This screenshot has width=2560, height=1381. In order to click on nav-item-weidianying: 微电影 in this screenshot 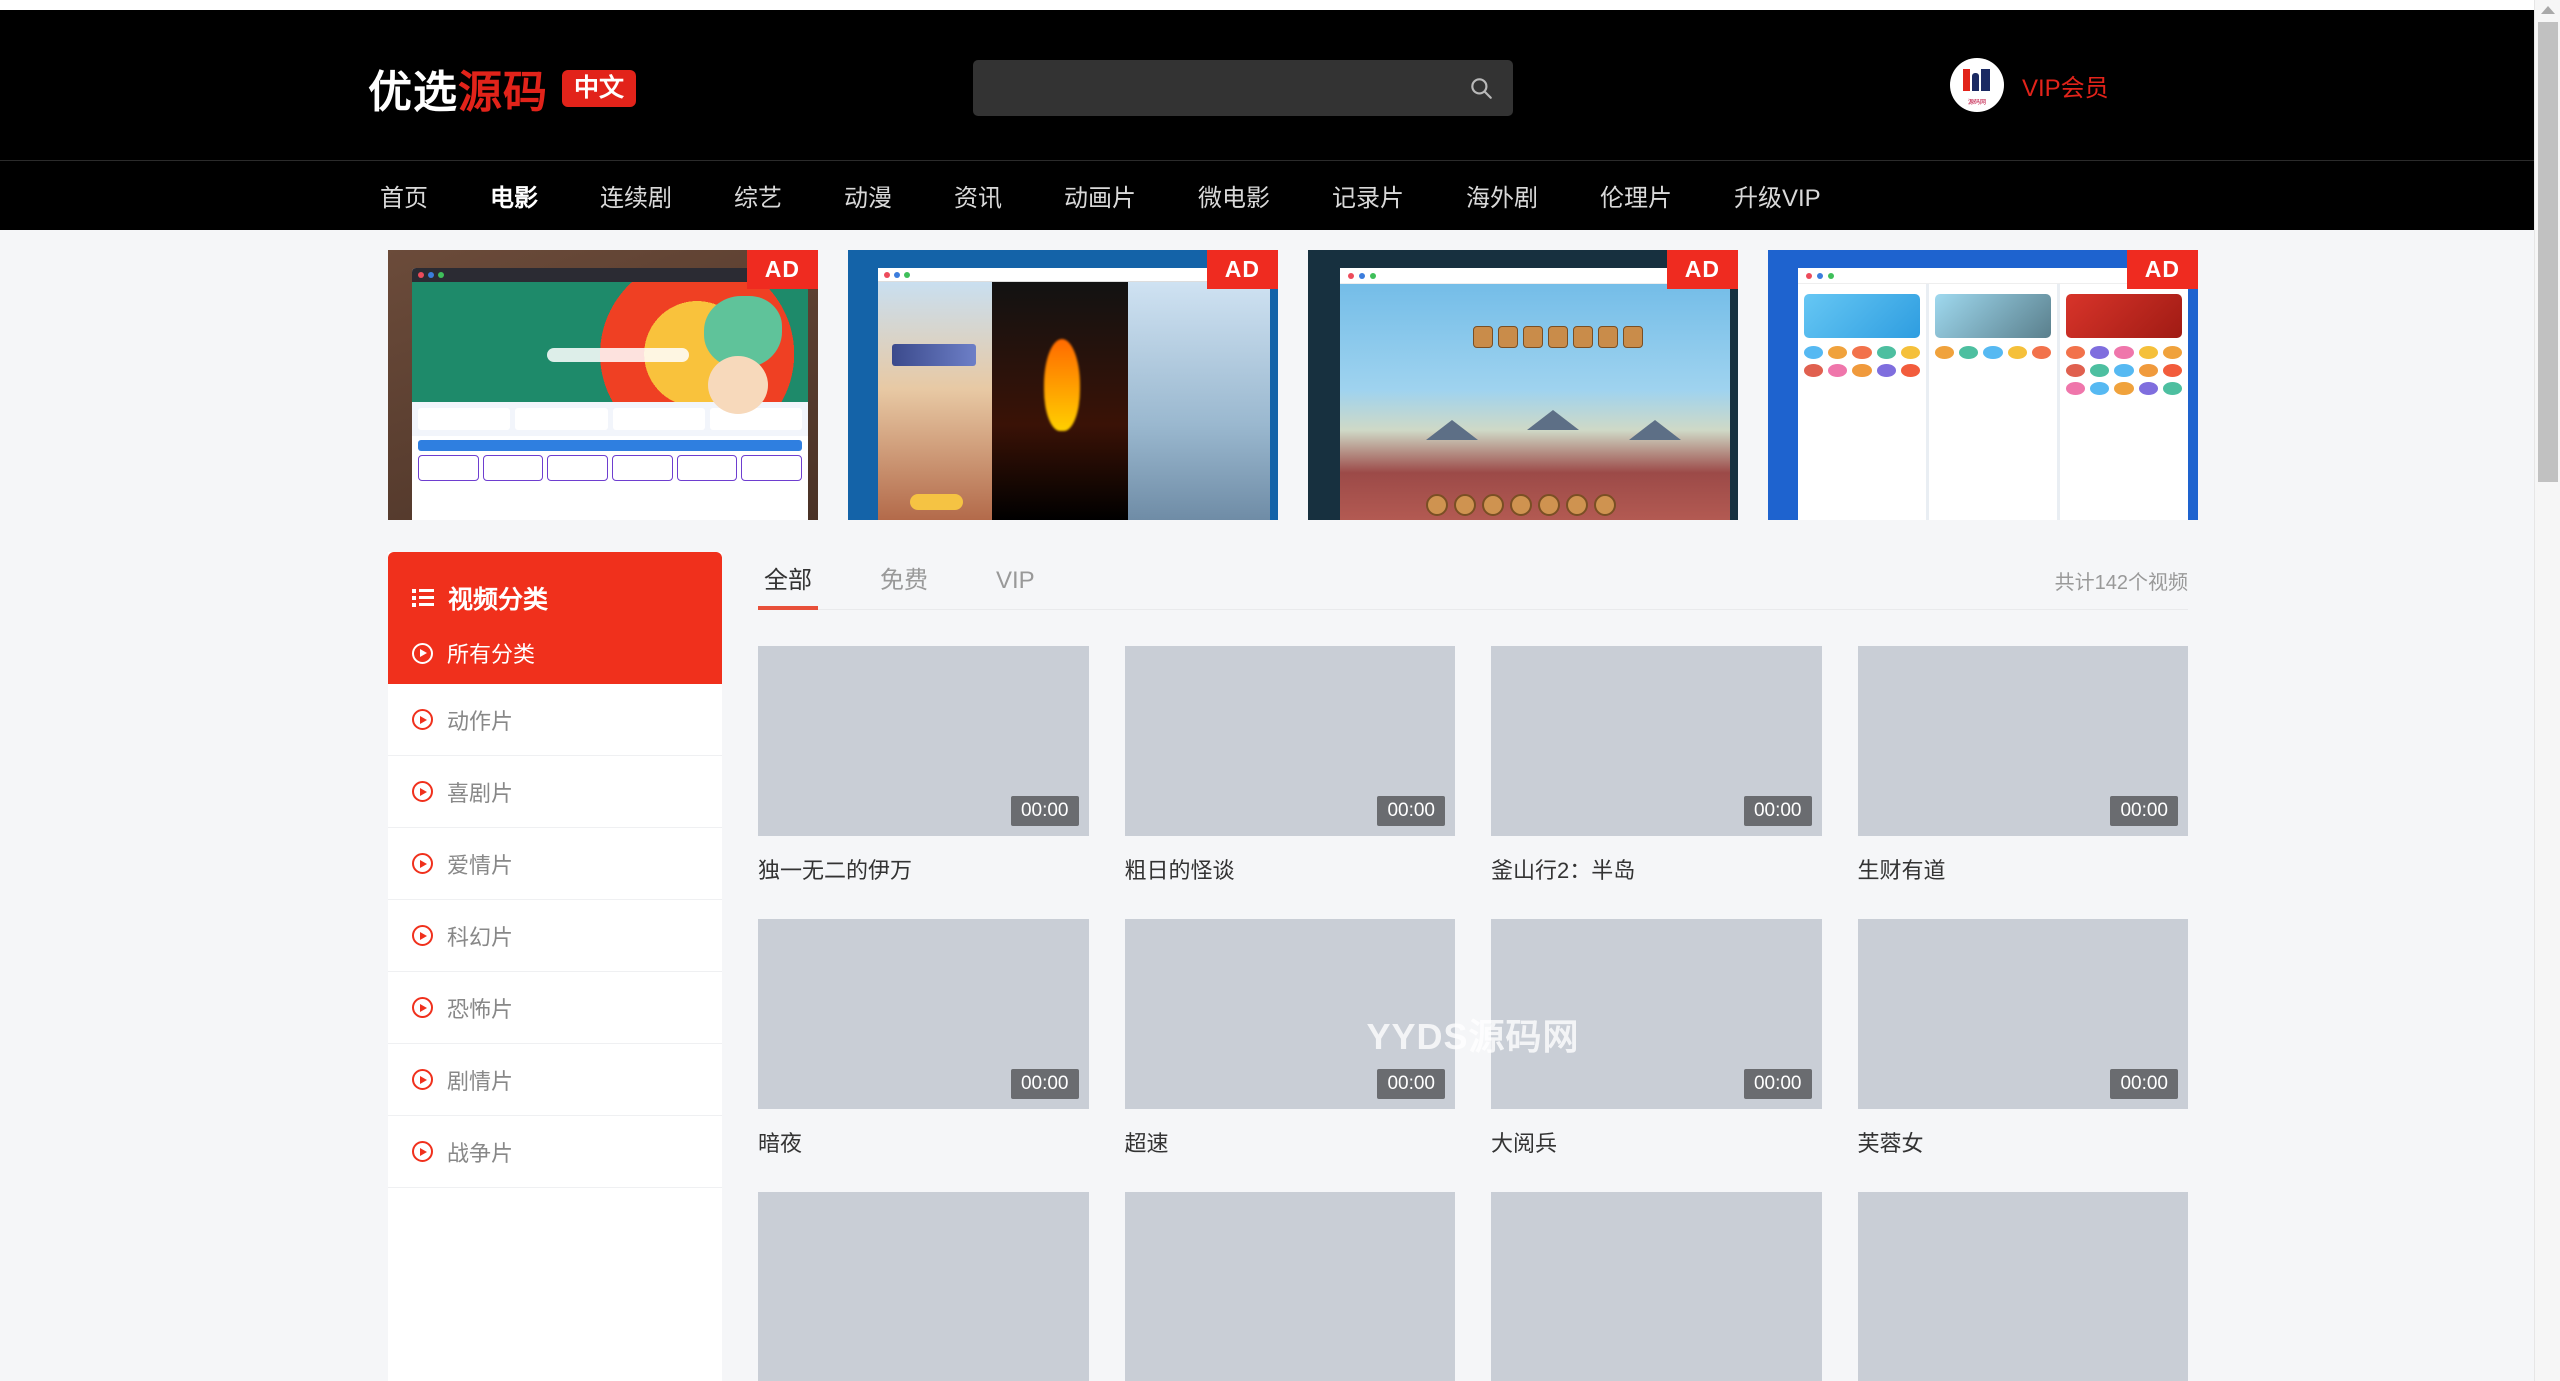, I will do `click(1234, 195)`.